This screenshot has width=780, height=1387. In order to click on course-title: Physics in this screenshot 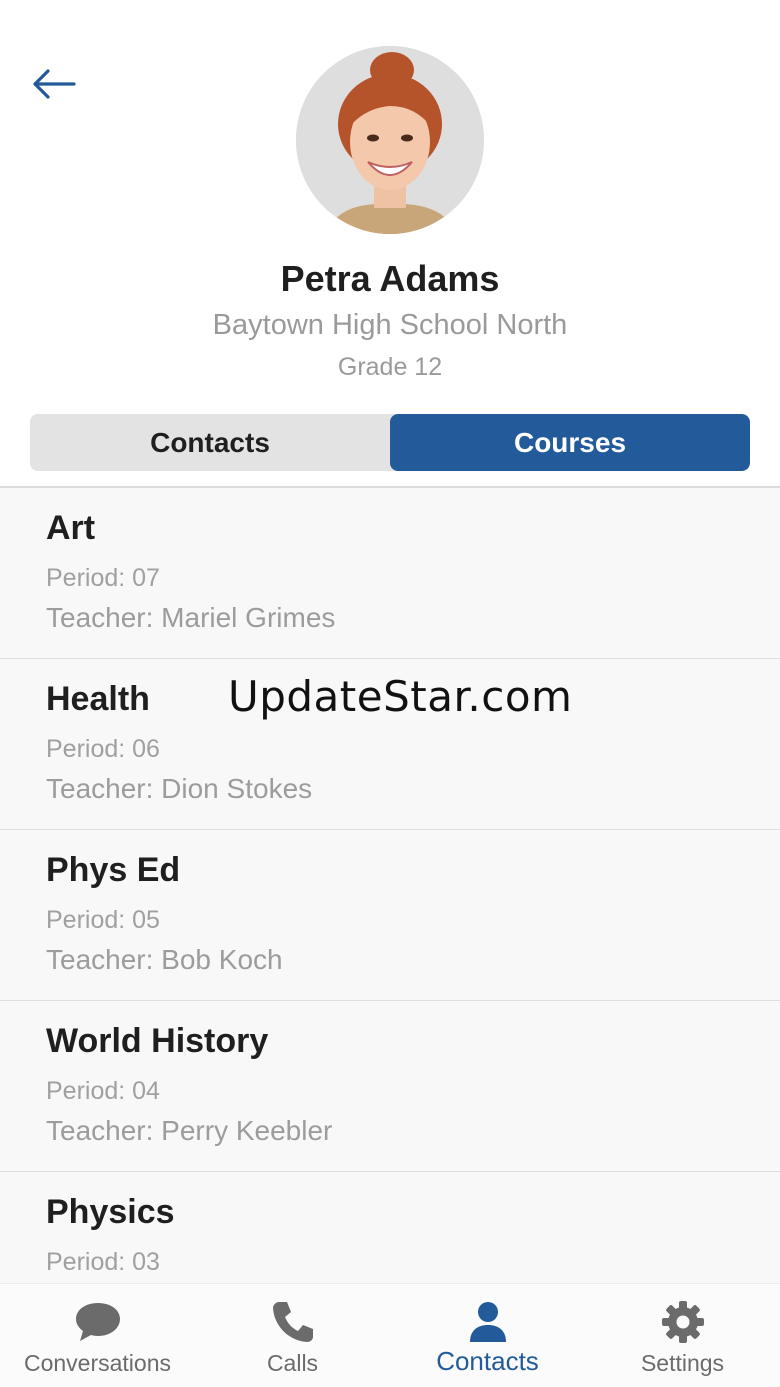, I will do `click(110, 1212)`.